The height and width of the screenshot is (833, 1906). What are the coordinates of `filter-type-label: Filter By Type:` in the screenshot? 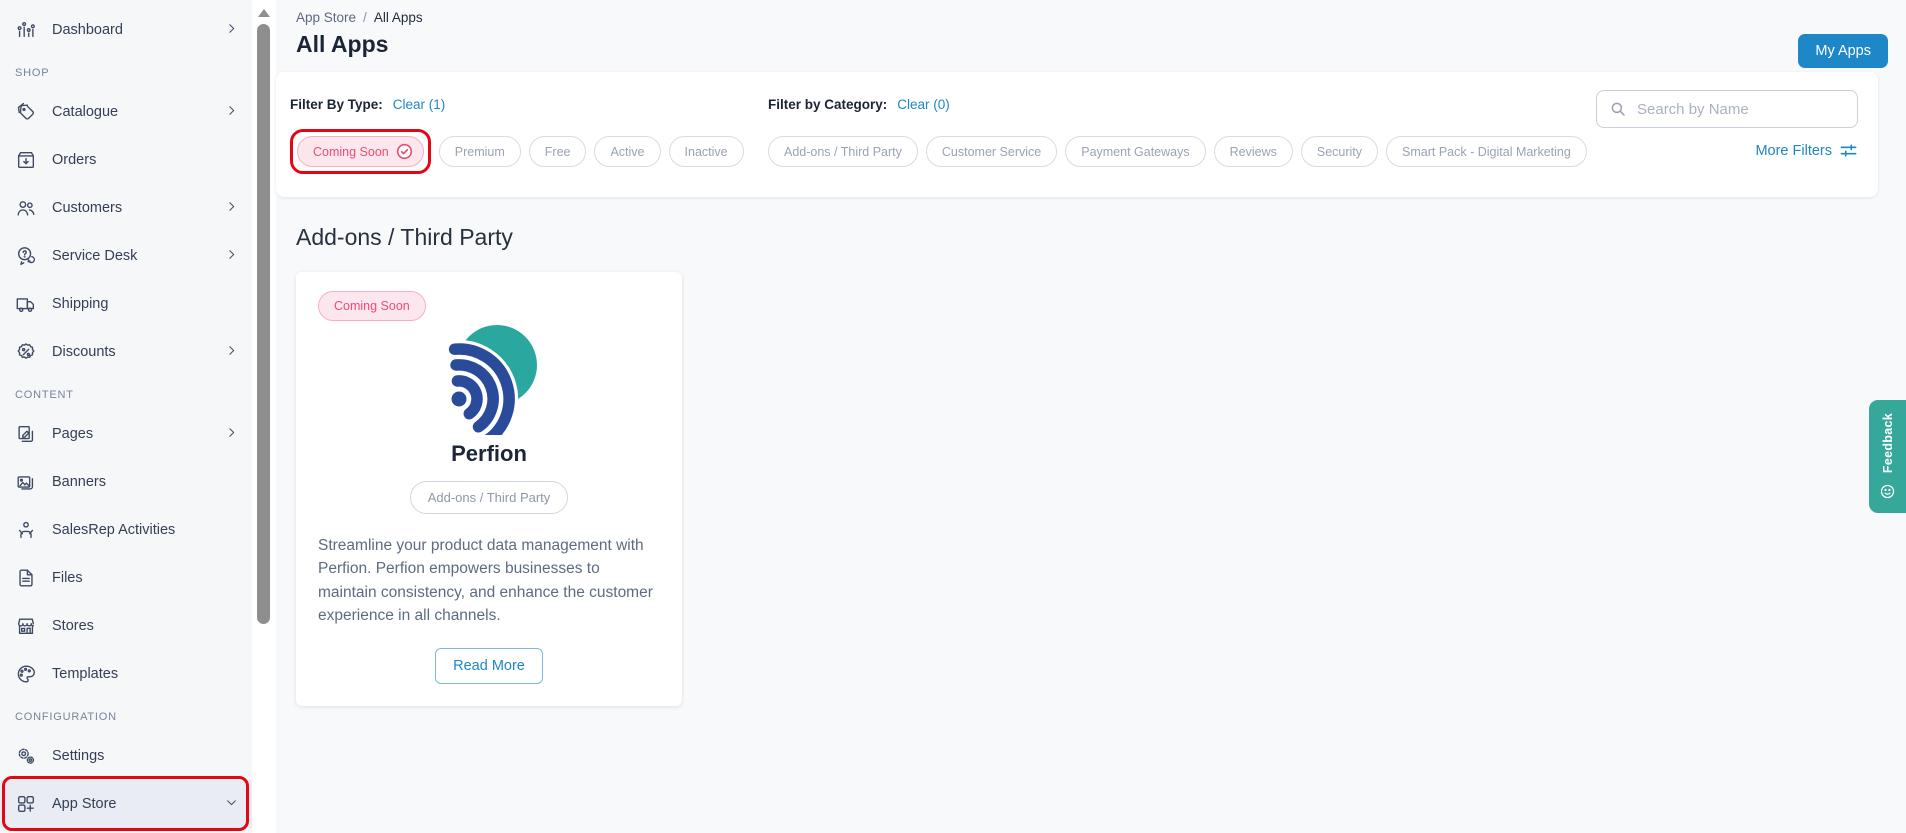 It's located at (336, 104).